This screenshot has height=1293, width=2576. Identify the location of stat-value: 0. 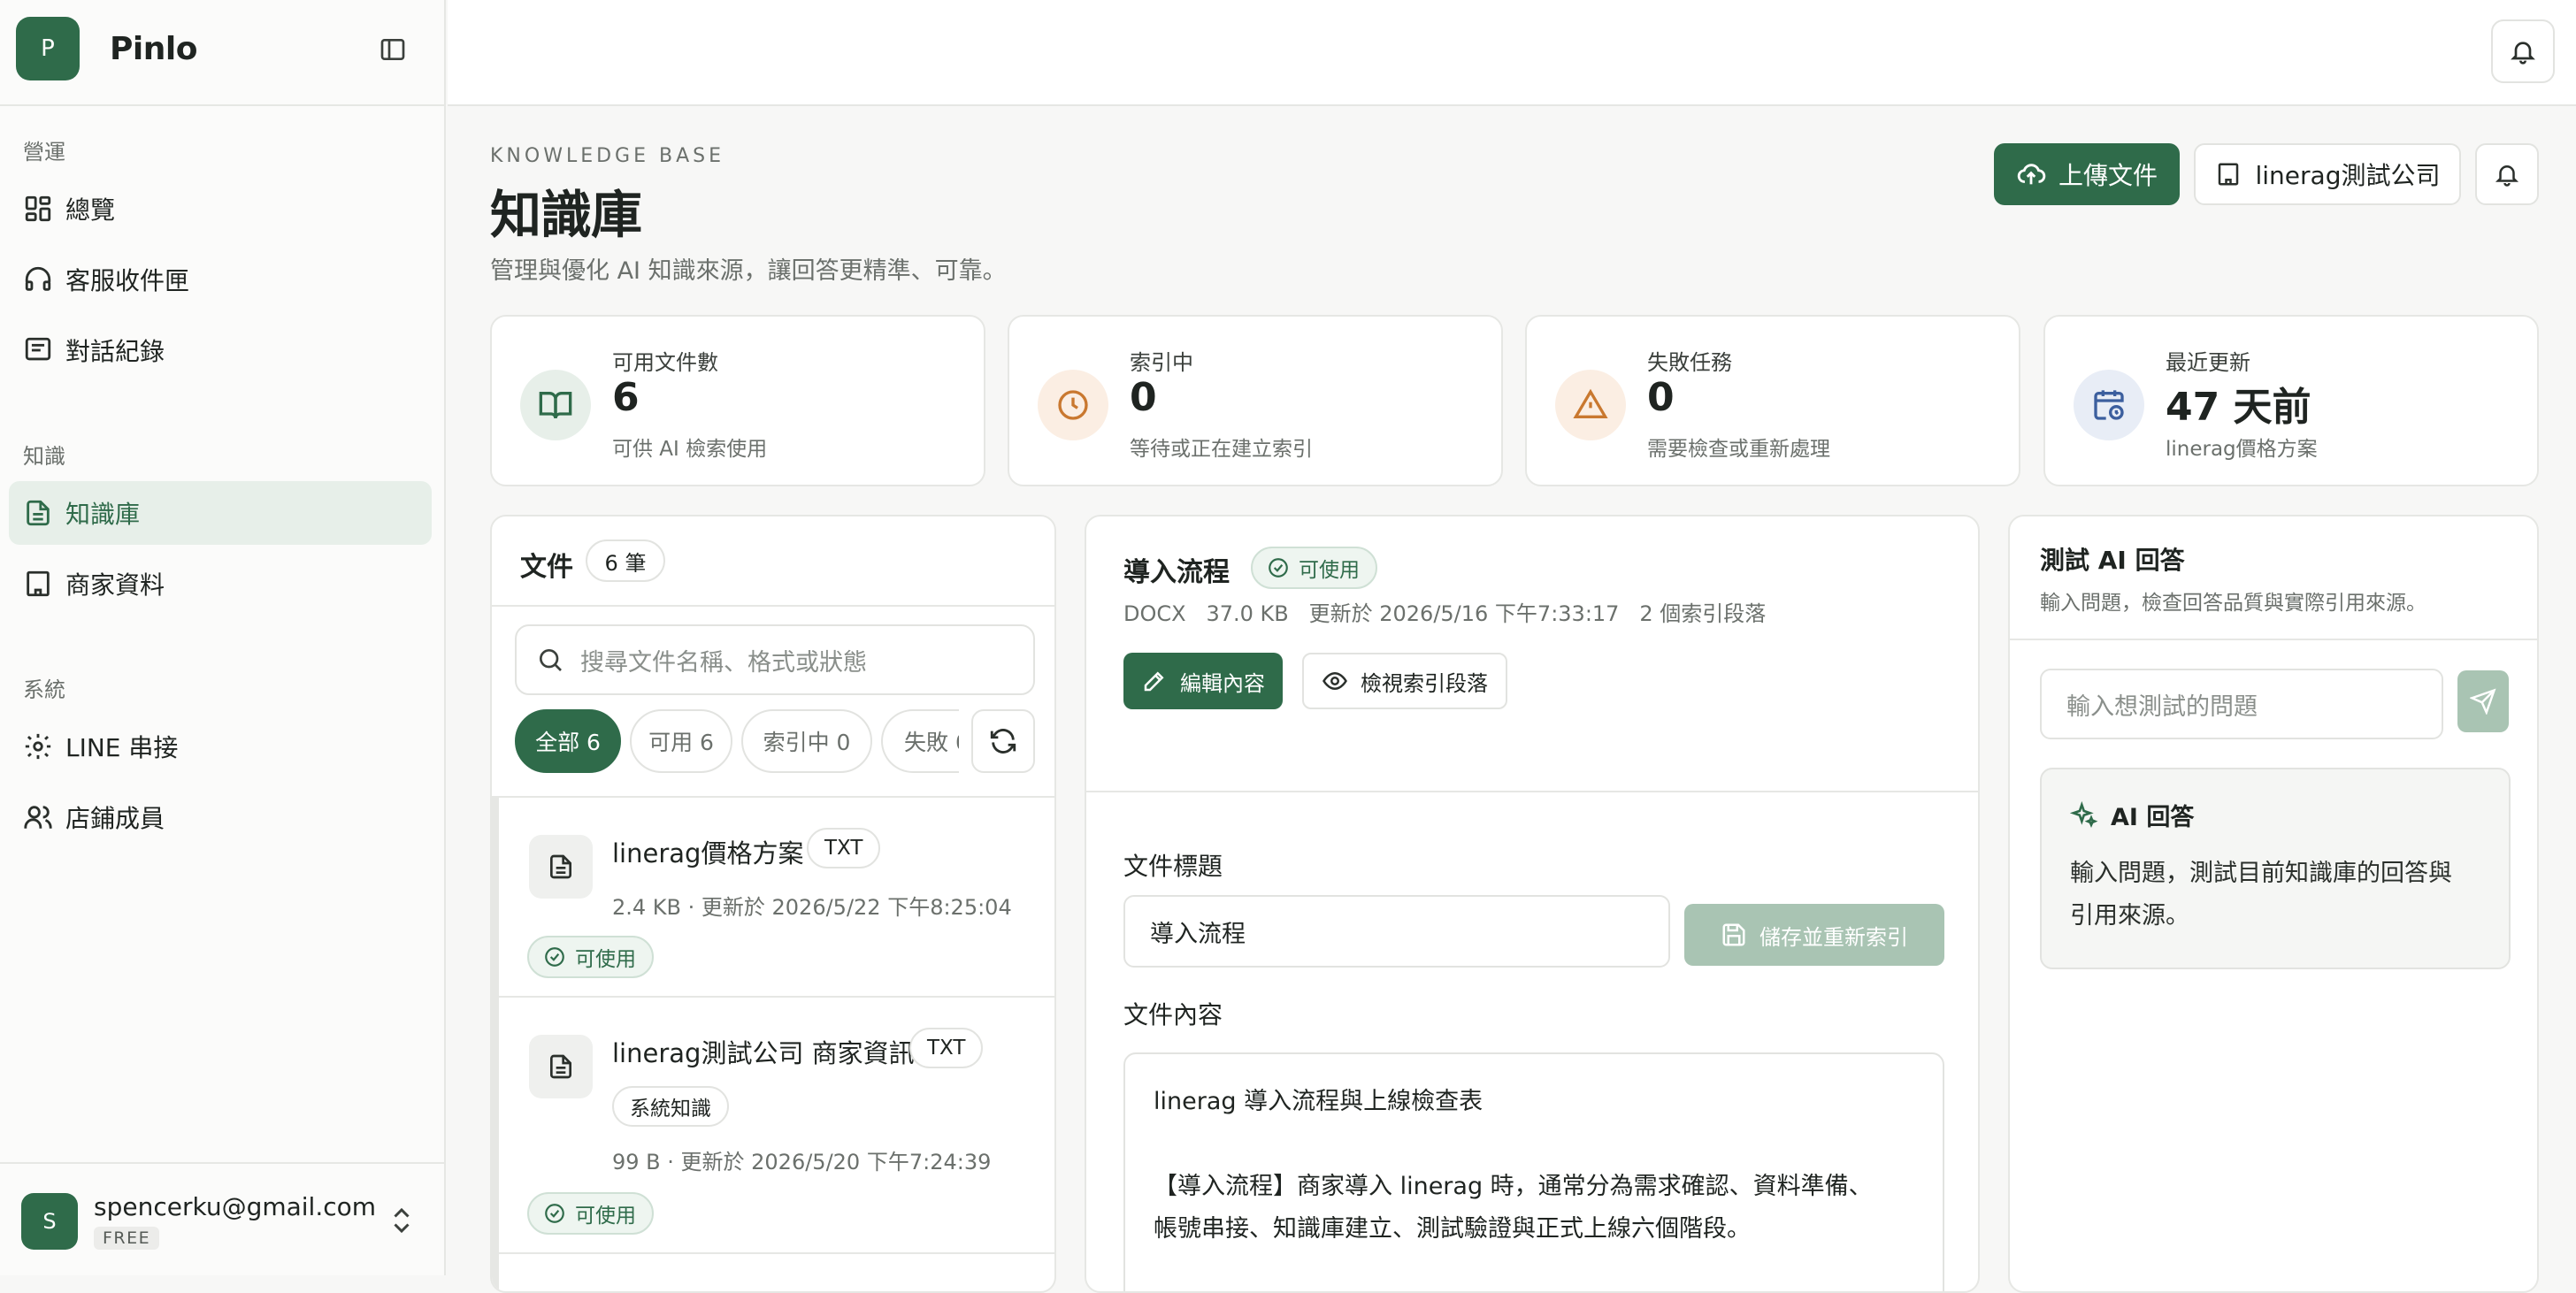
(1143, 397).